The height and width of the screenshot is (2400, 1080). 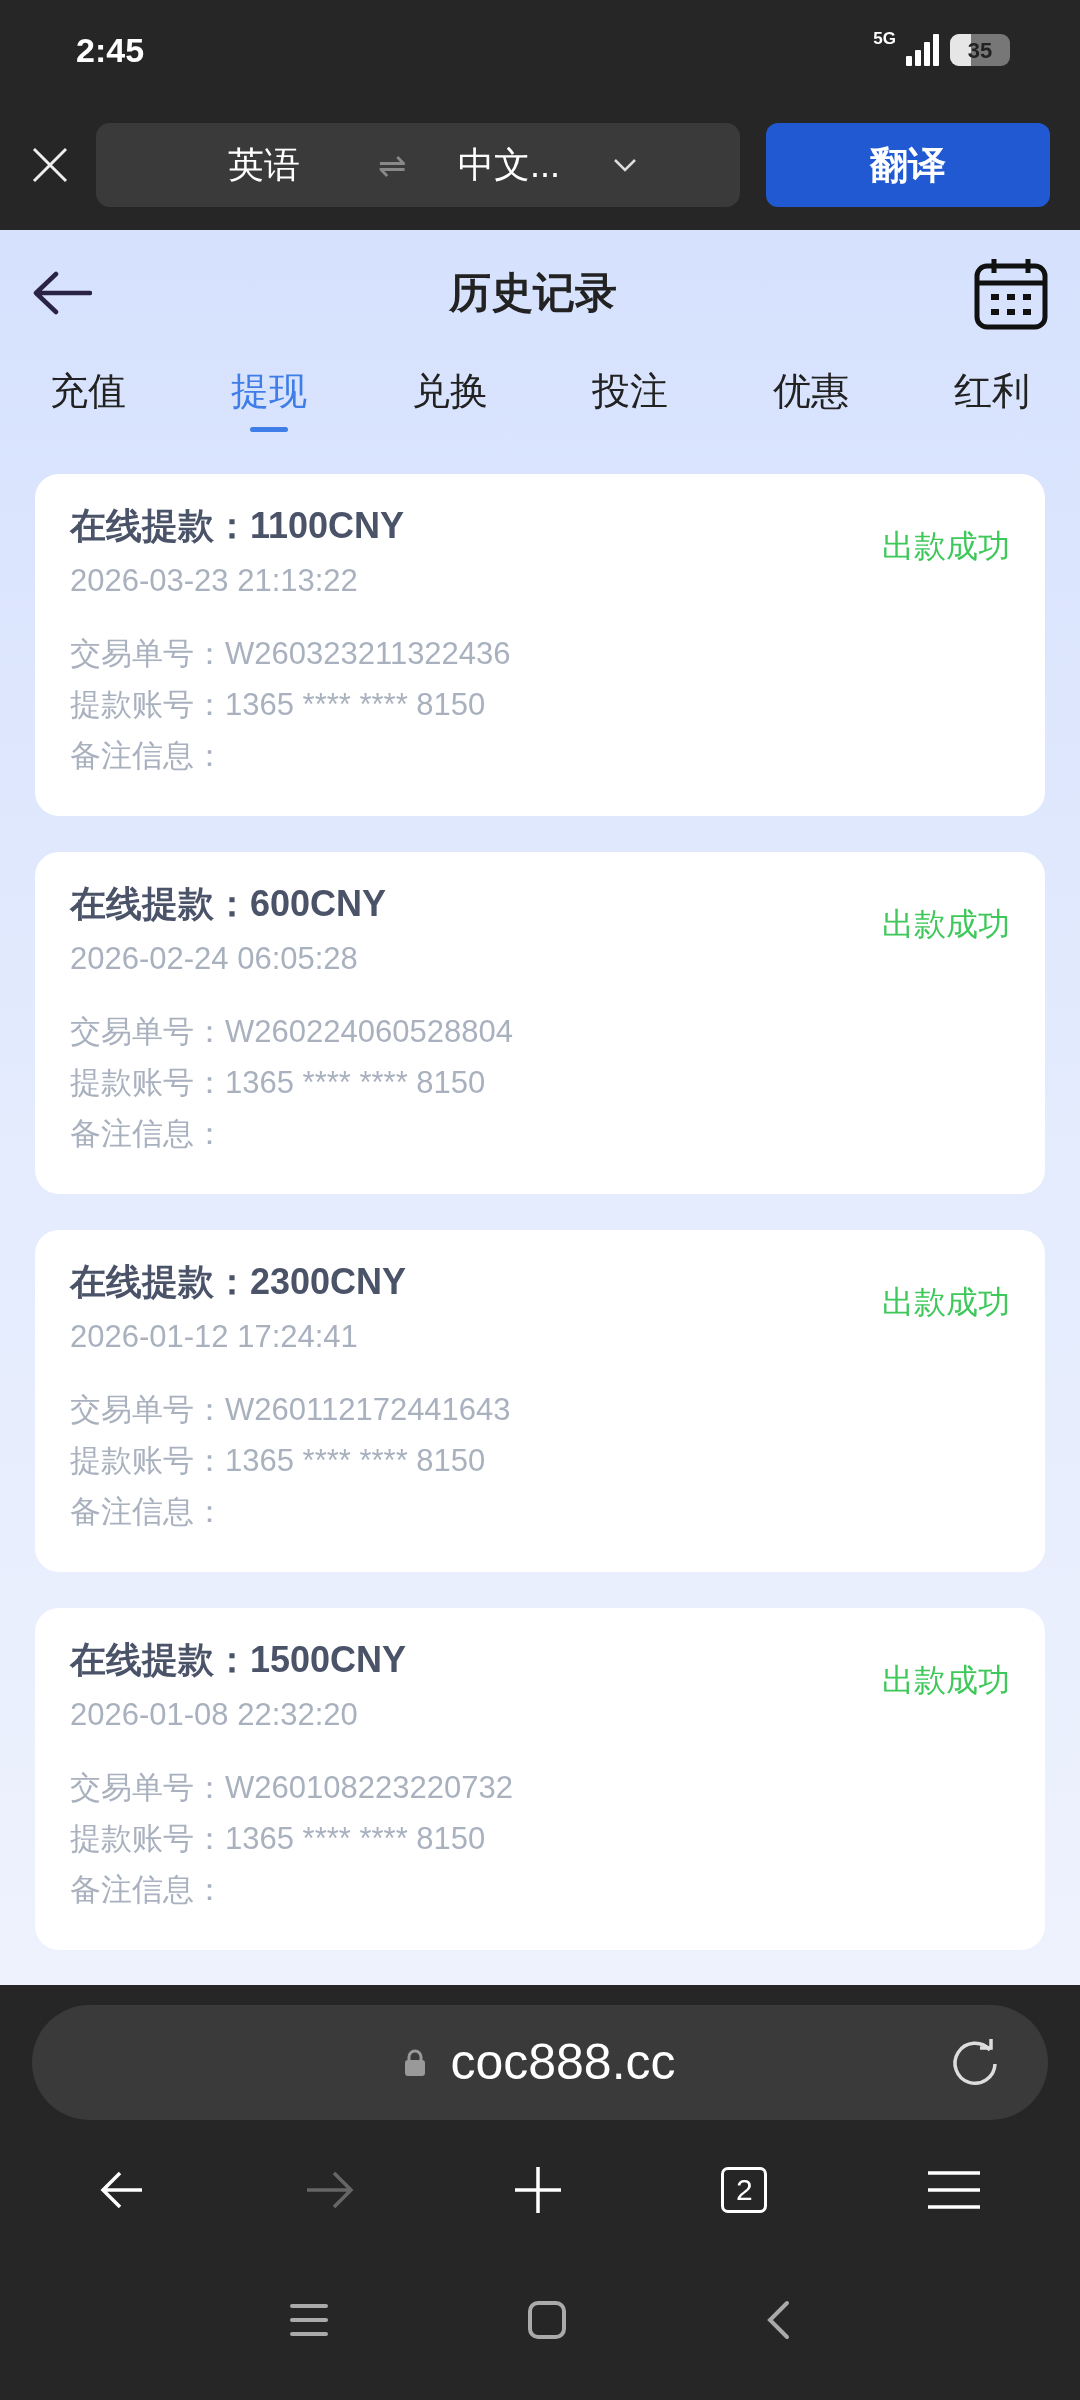 What do you see at coordinates (88, 397) in the screenshot?
I see `tab: 充值` at bounding box center [88, 397].